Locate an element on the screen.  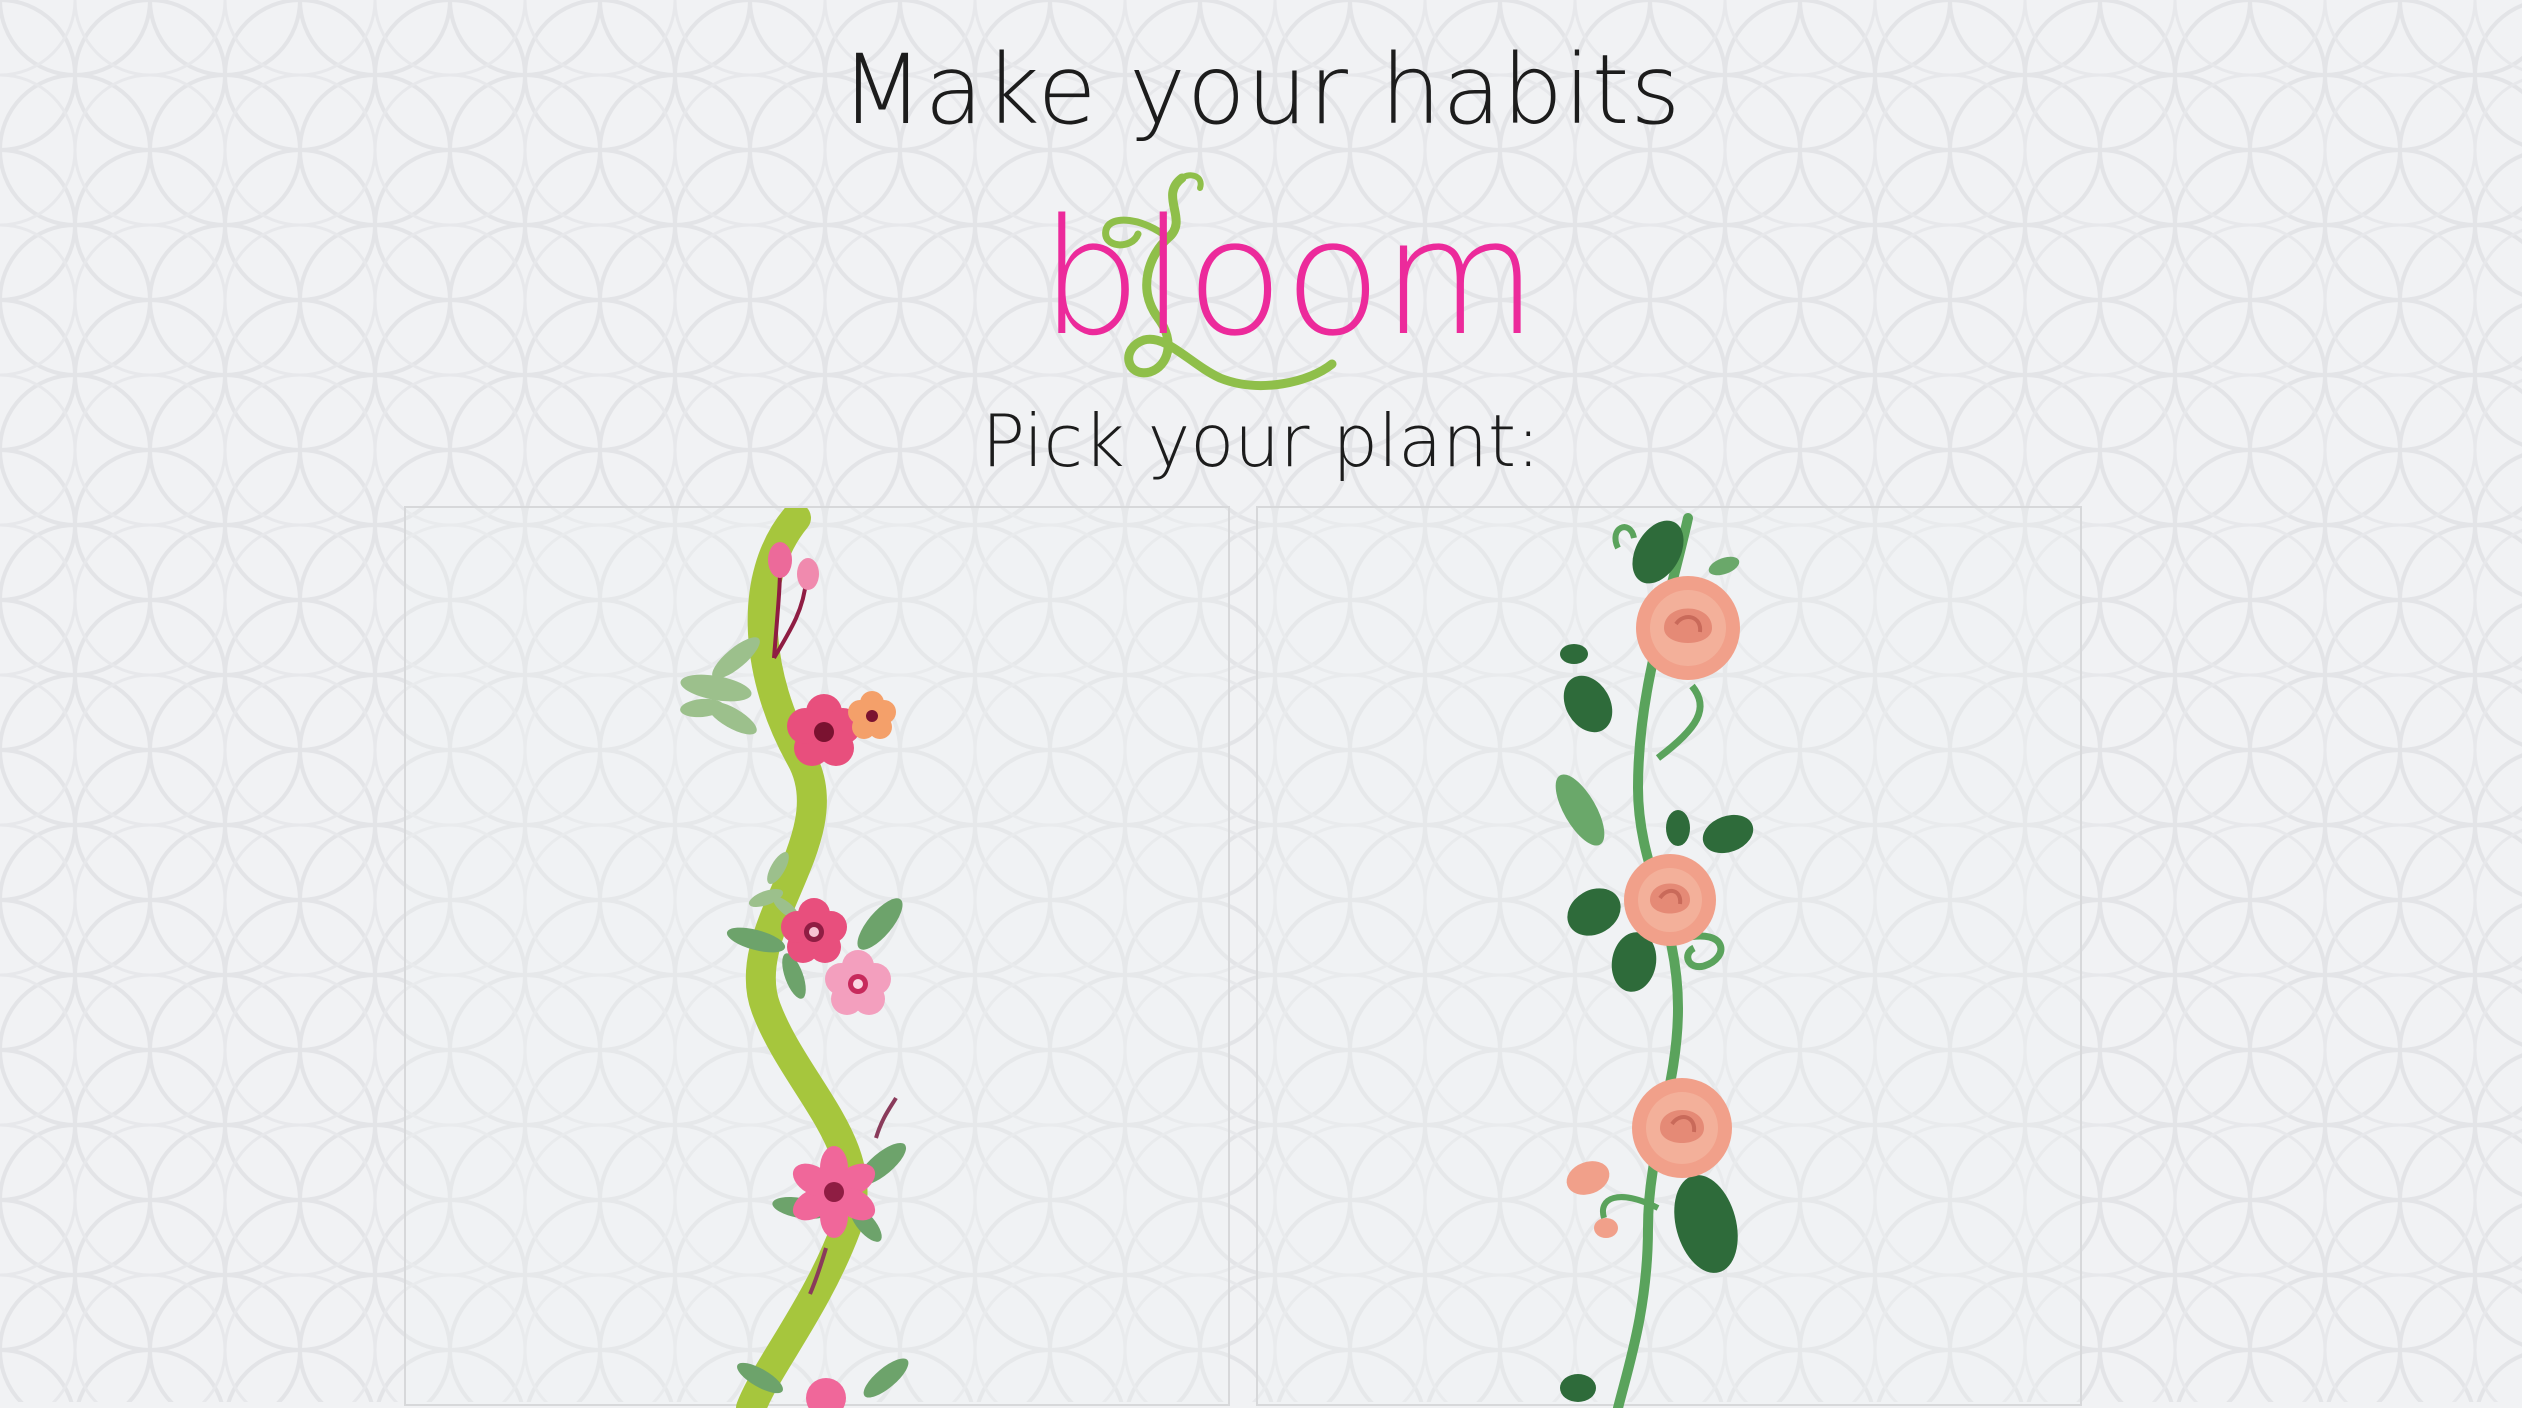
bloom-logo: bloom is located at coordinates (1289, 283).